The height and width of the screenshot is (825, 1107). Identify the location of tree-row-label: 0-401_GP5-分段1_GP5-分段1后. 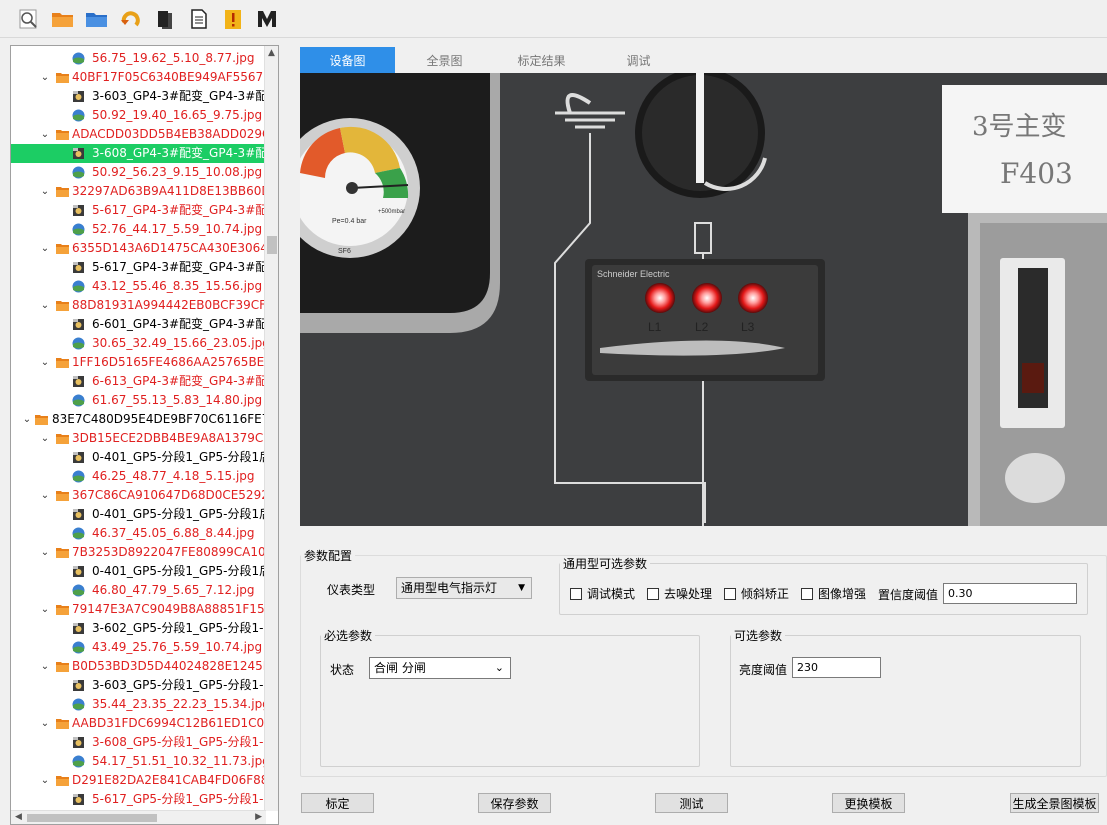
(179, 514).